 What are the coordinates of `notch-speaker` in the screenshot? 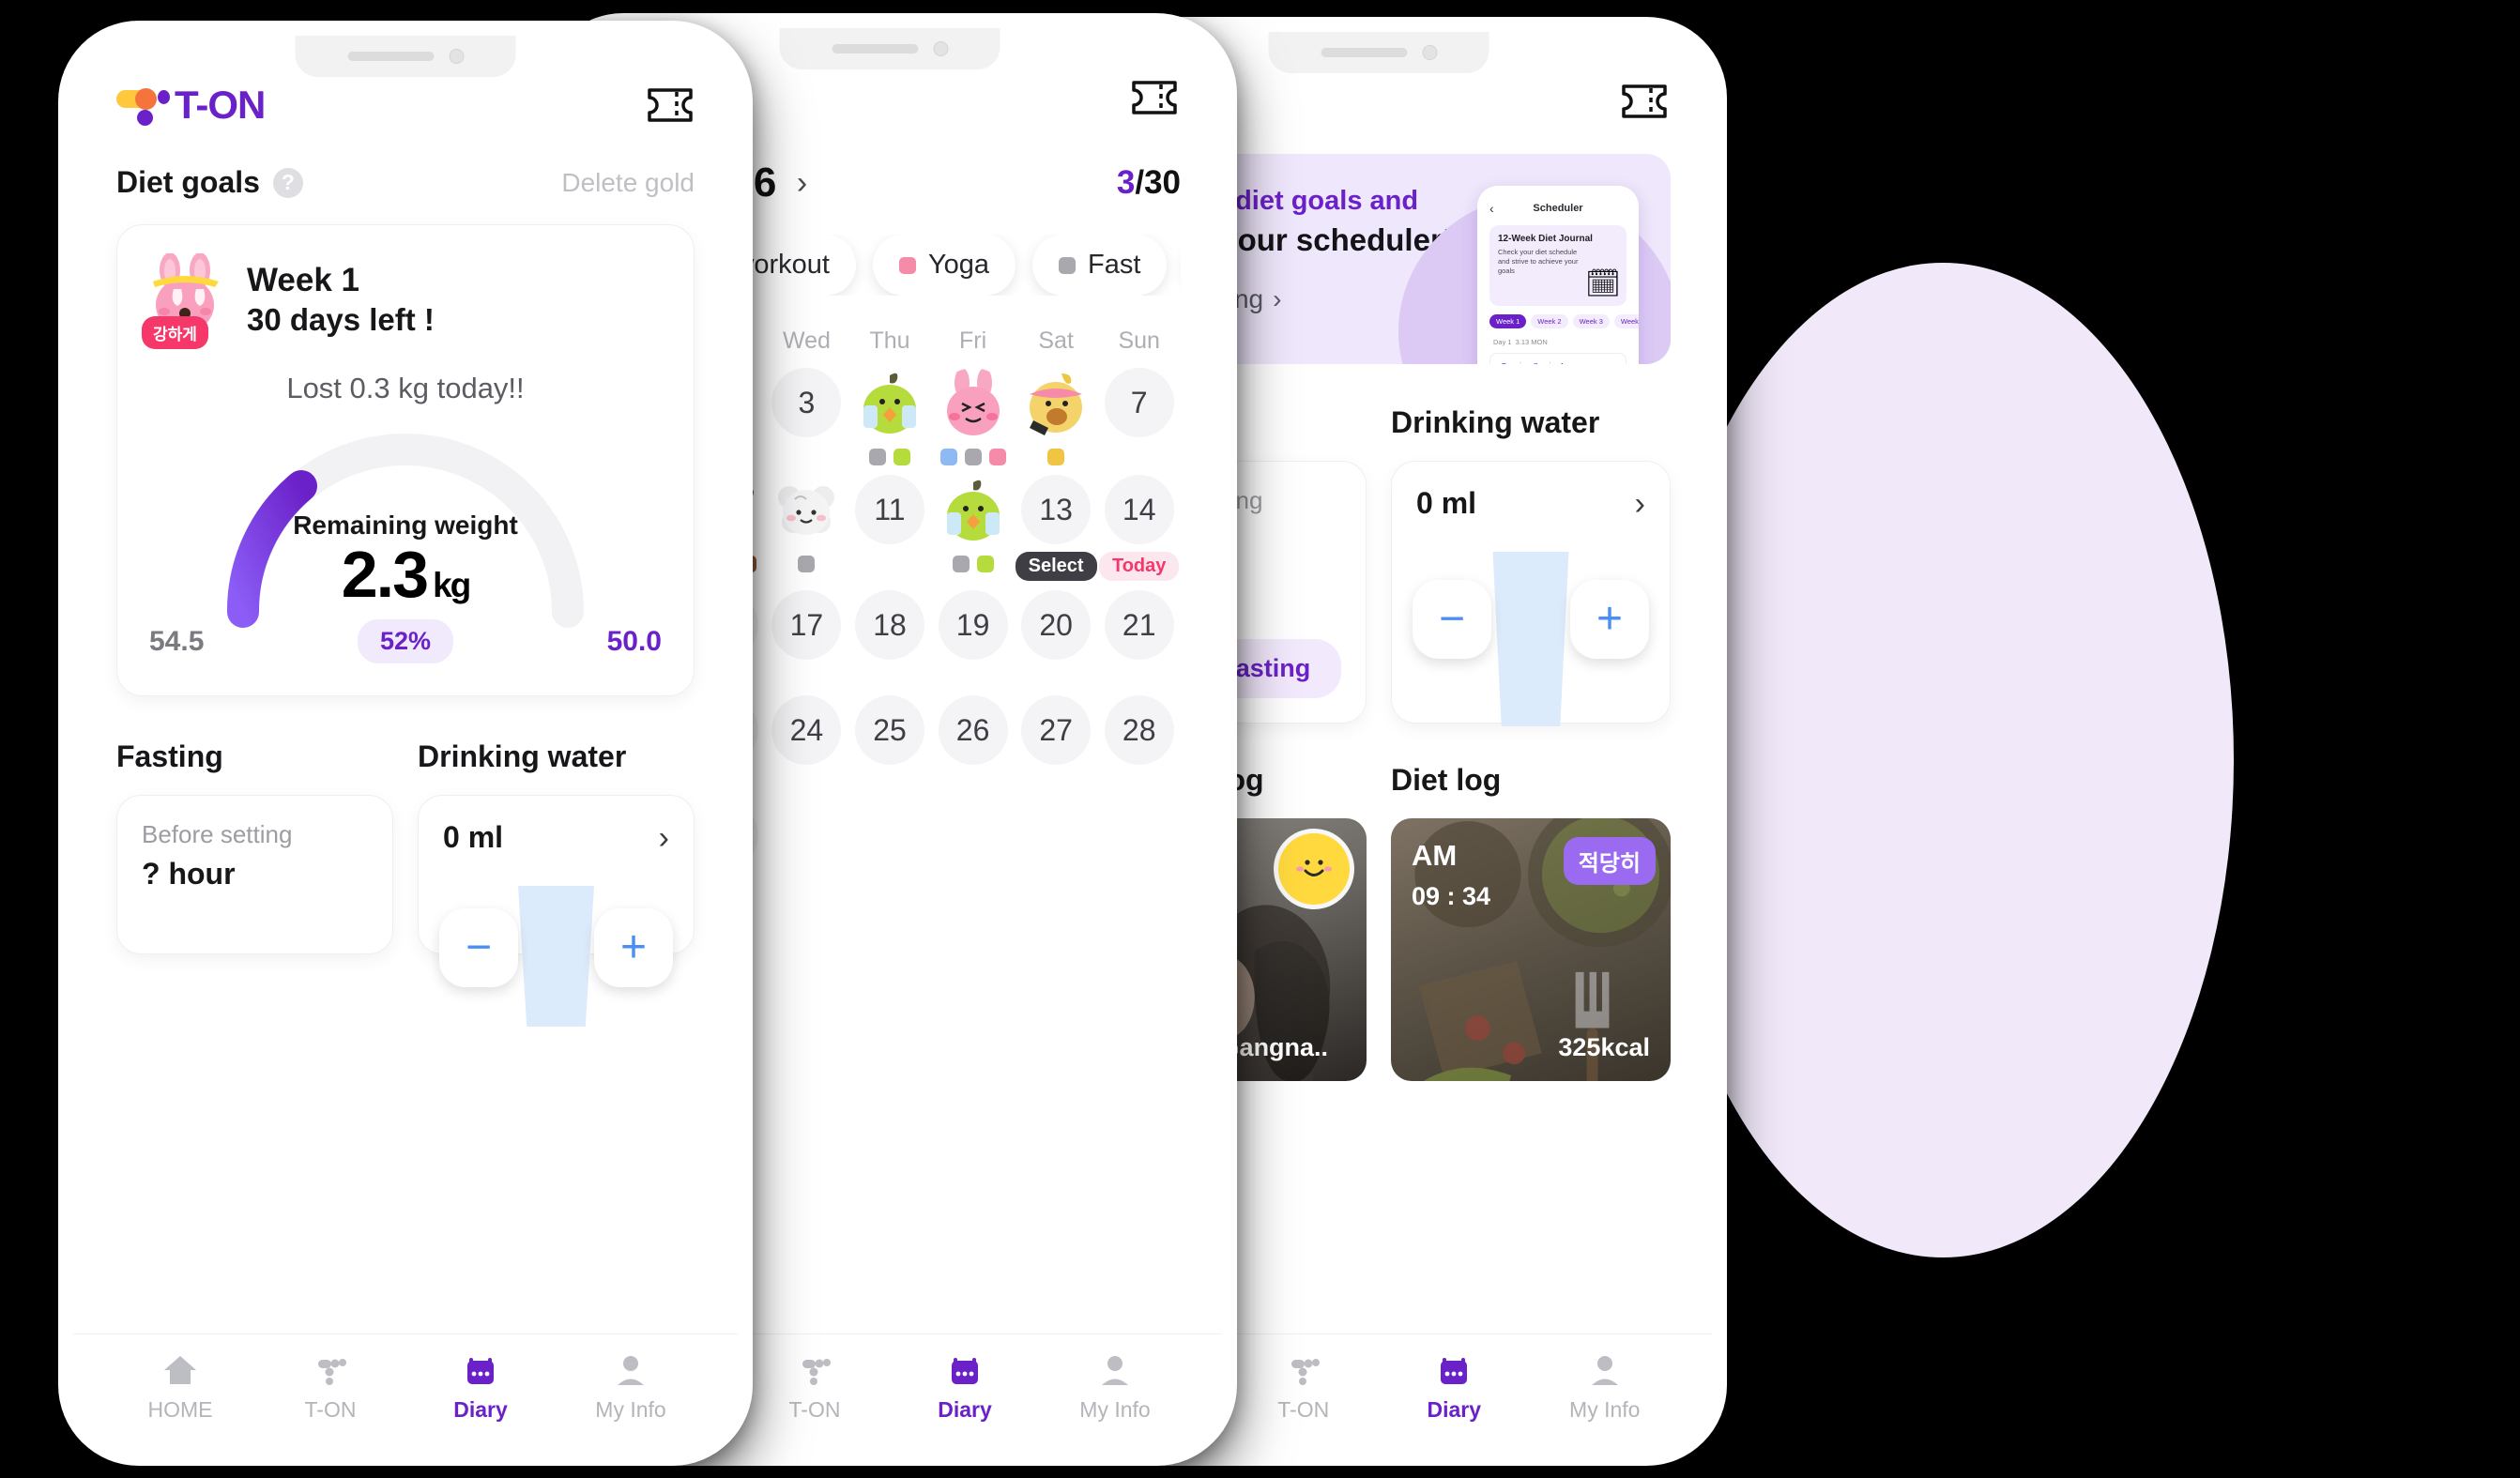 It's located at (390, 56).